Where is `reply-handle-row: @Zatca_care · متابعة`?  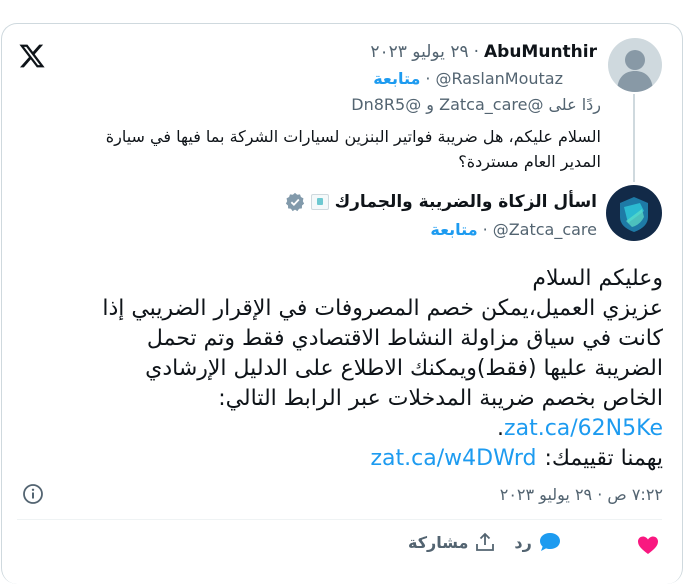 reply-handle-row: @Zatca_care · متابعة is located at coordinates (513, 229).